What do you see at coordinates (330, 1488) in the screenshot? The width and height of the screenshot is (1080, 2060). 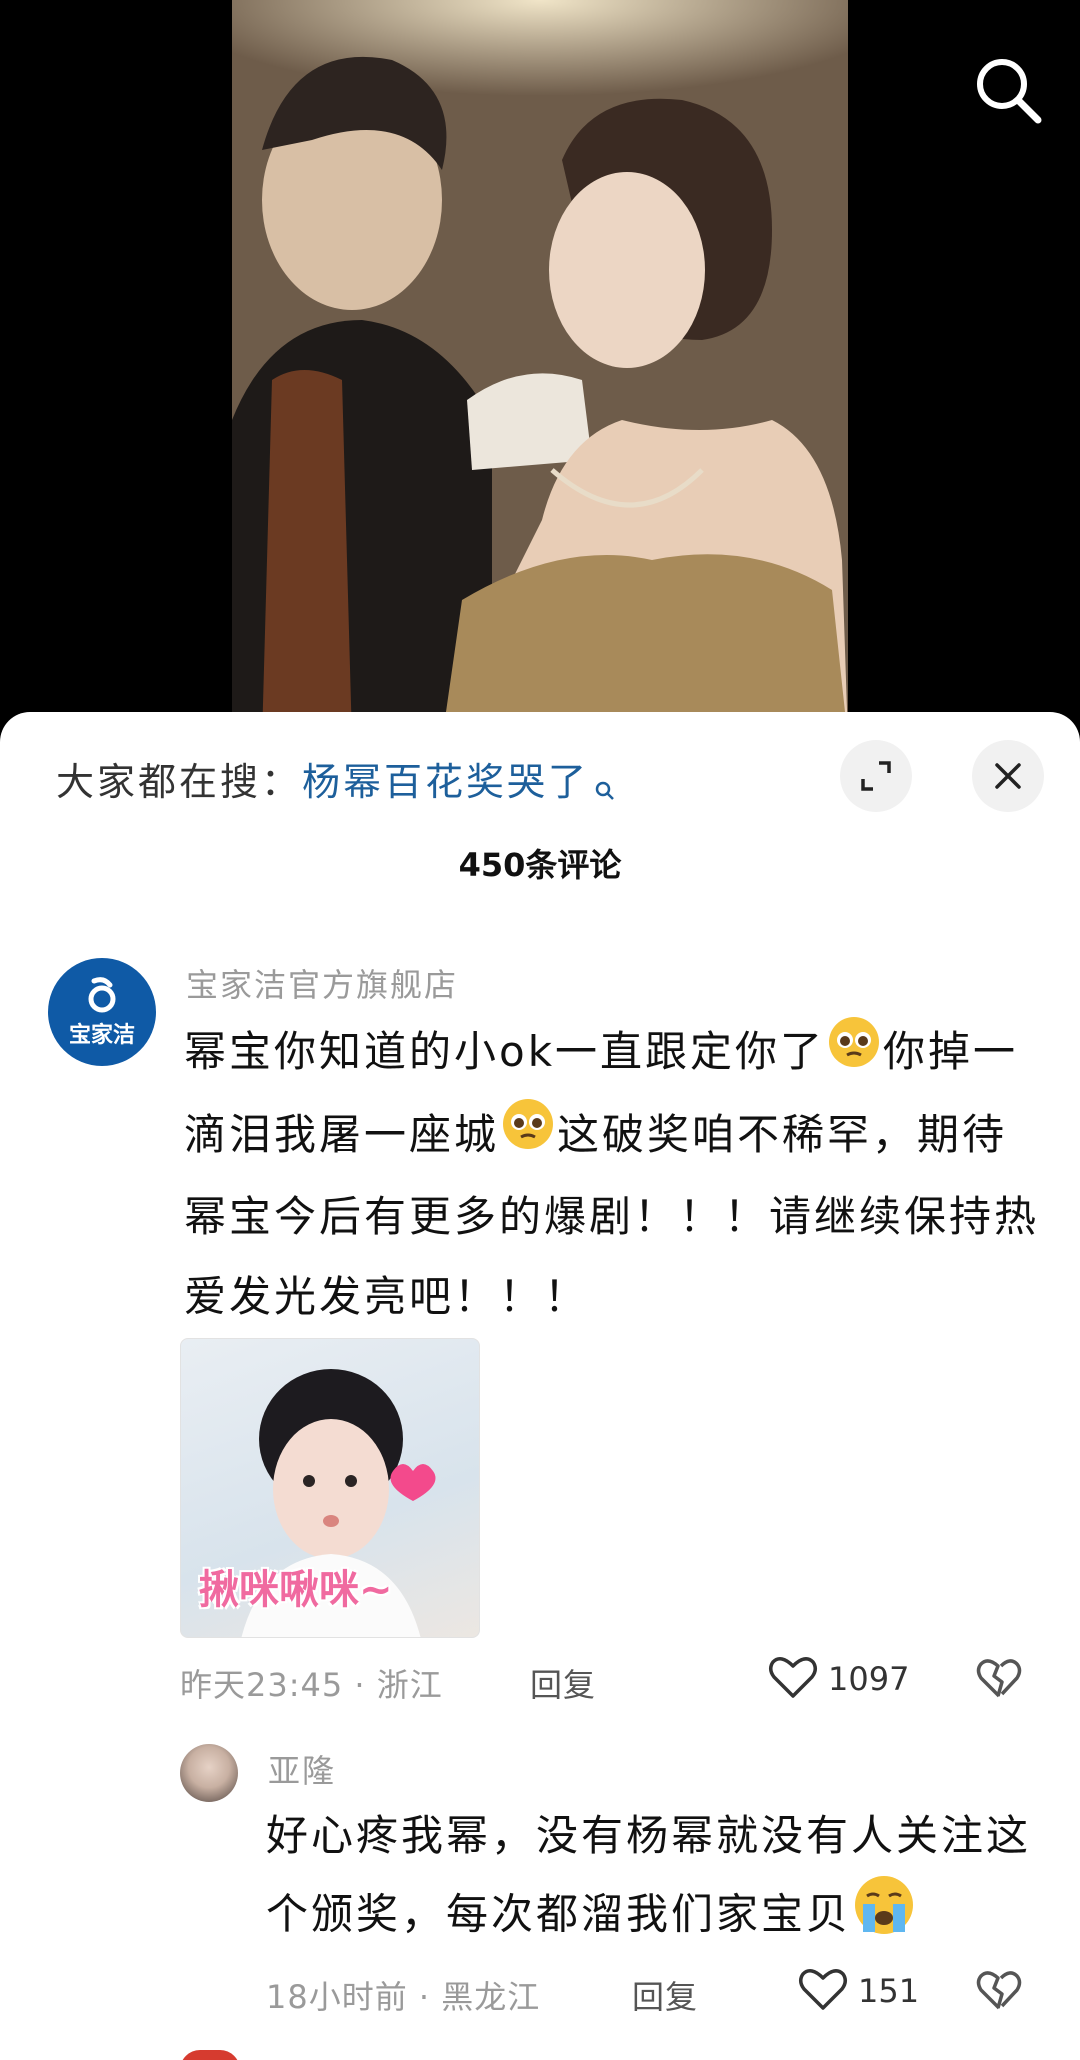 I see `comment-sticker-image: 揪咪啾咪~` at bounding box center [330, 1488].